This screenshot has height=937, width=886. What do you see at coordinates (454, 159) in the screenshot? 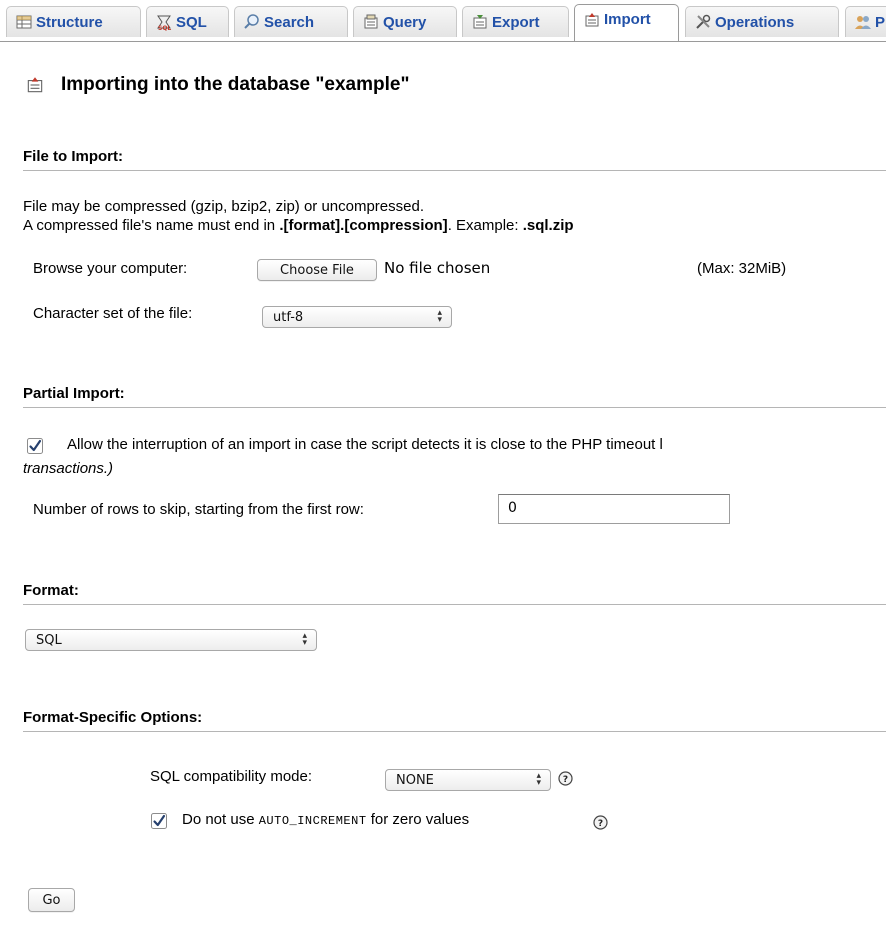
I see `section-heading-file-to-import: File to Import:` at bounding box center [454, 159].